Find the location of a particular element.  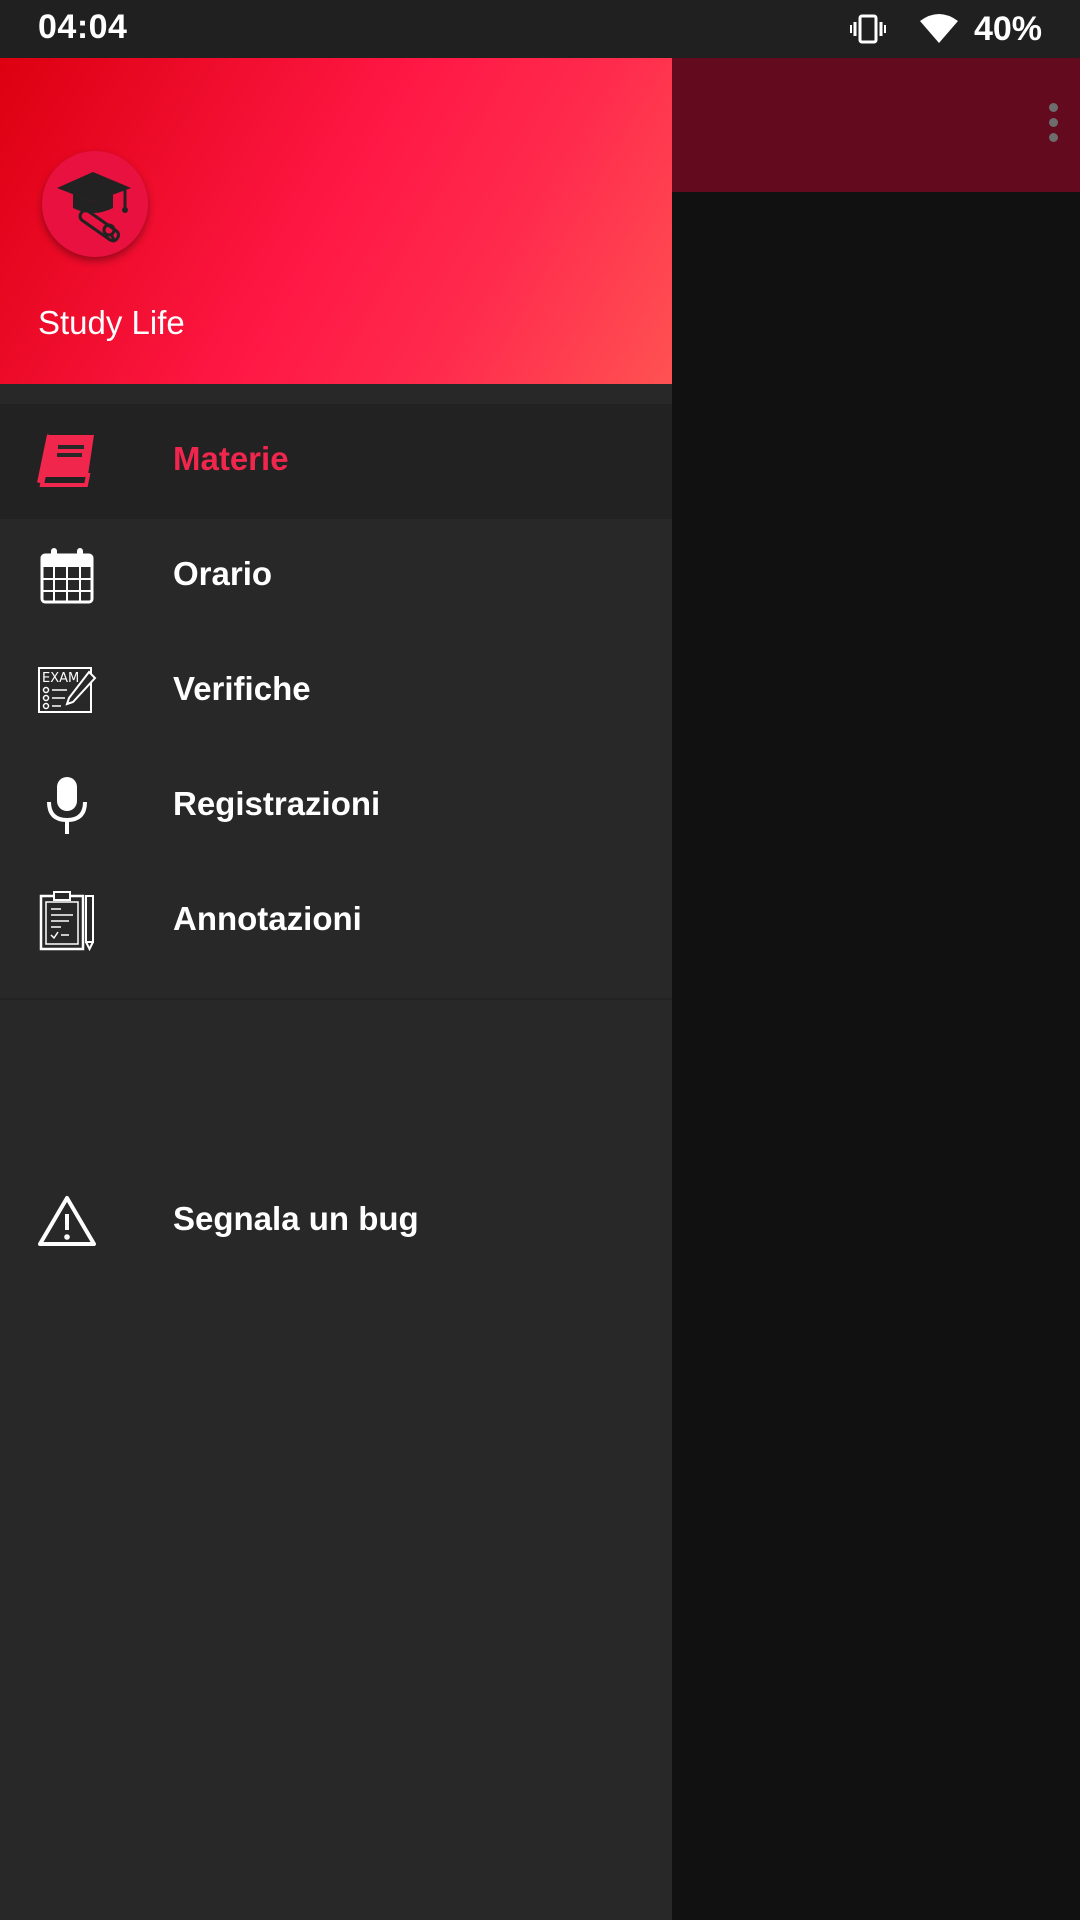

drawer-header: Study Life is located at coordinates (336, 221).